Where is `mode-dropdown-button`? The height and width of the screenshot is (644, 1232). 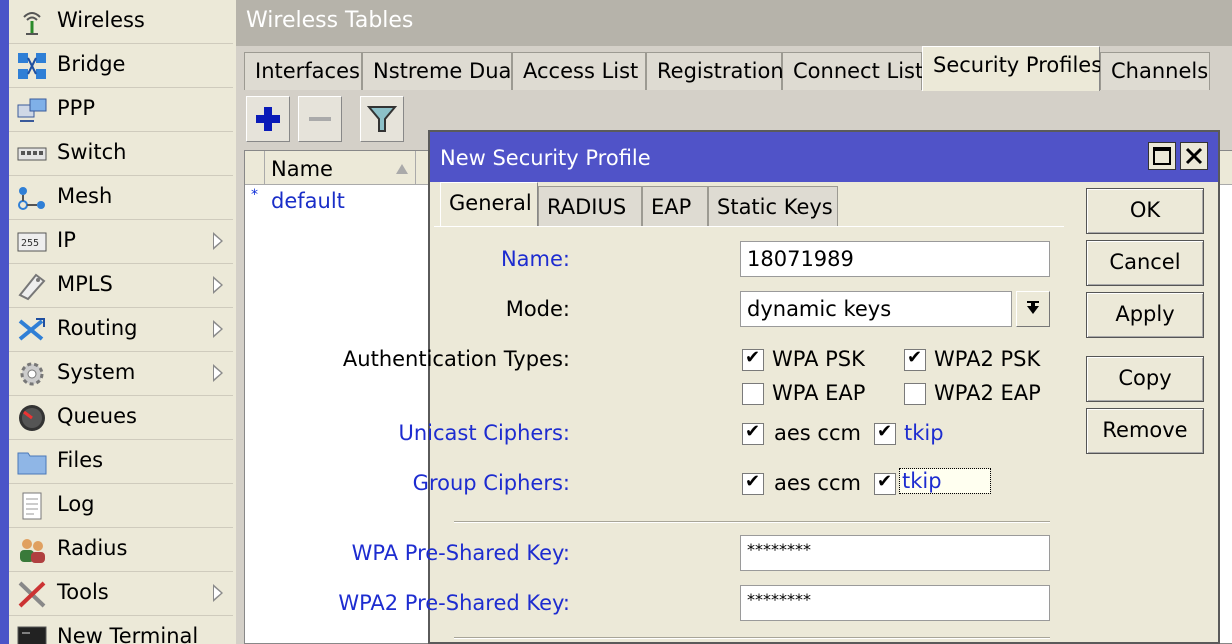 mode-dropdown-button is located at coordinates (1033, 309).